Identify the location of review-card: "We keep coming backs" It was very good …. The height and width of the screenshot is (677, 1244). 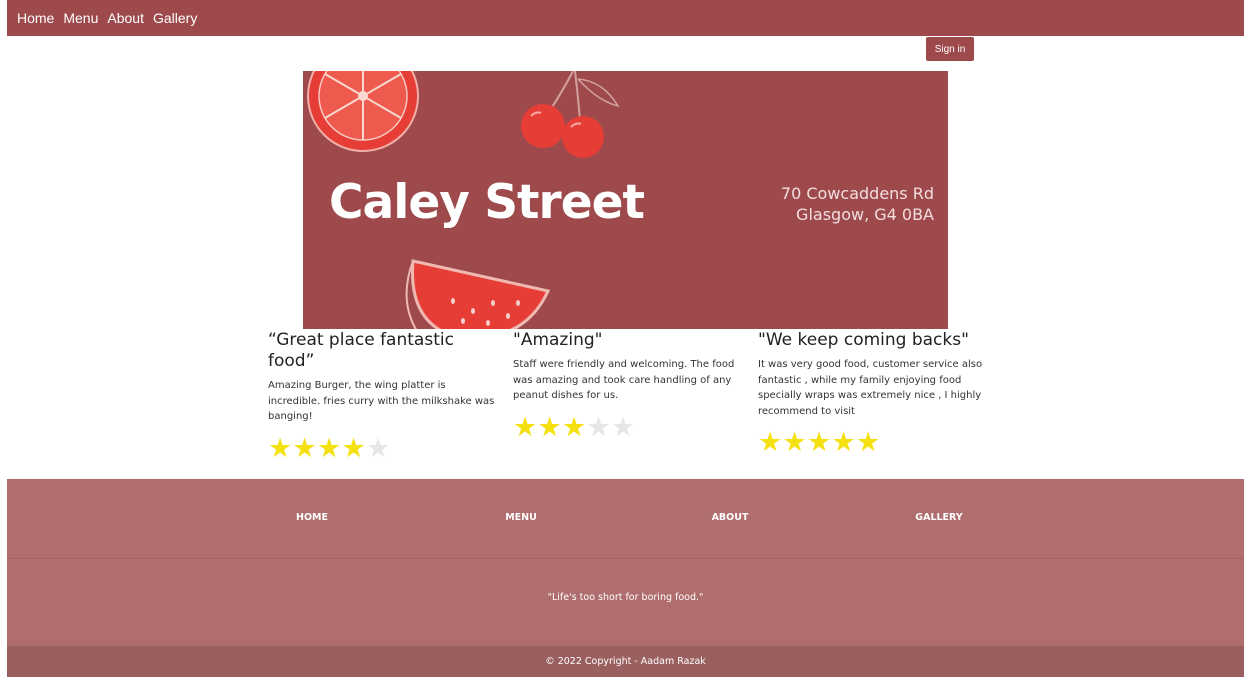
(874, 393).